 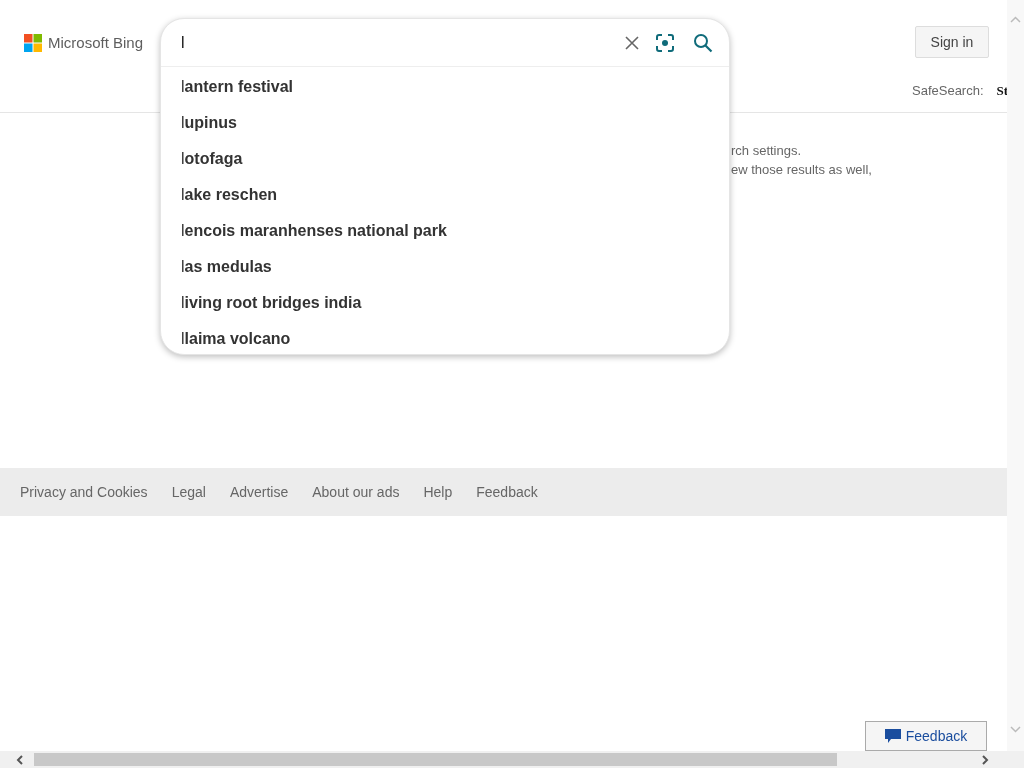 What do you see at coordinates (438, 492) in the screenshot?
I see `footer-link: Help` at bounding box center [438, 492].